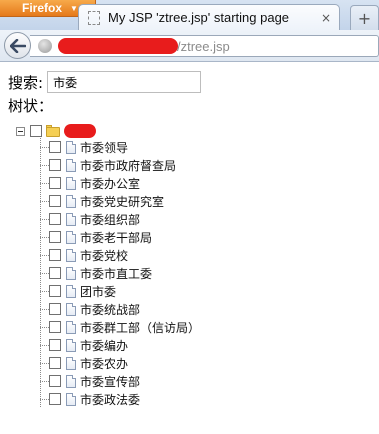 The width and height of the screenshot is (379, 434). I want to click on url-path: /ztree.jsp, so click(203, 46).